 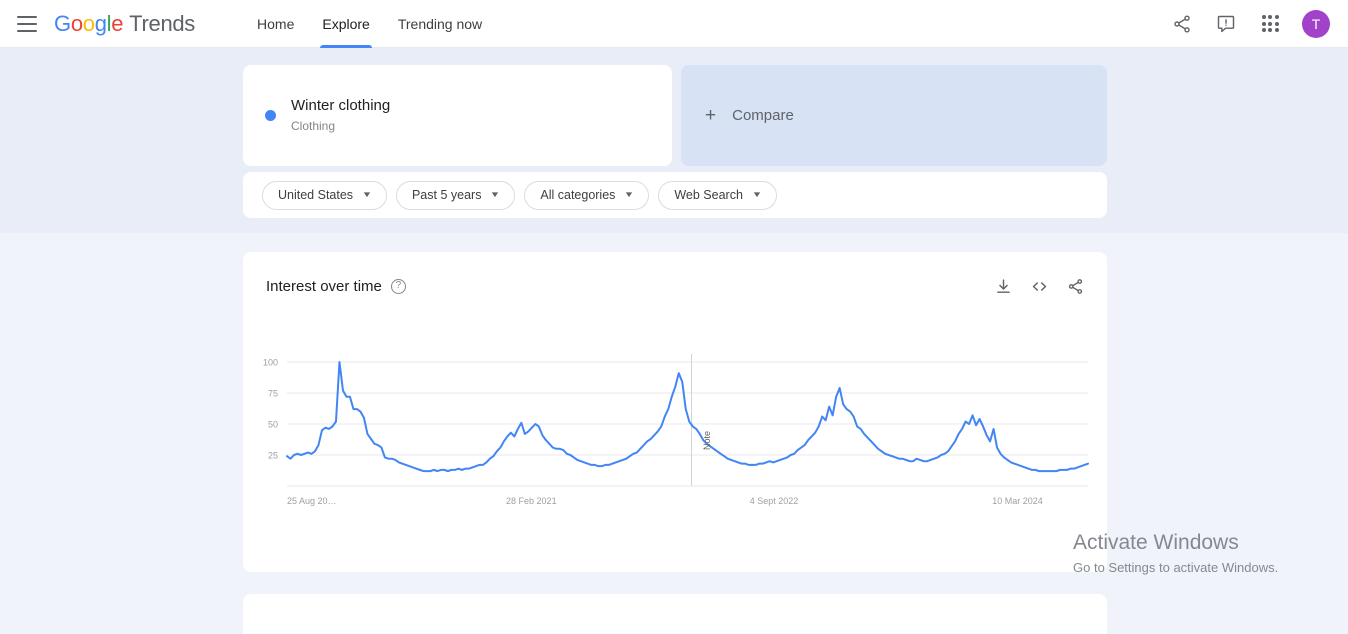 I want to click on logo-letter-g1: G, so click(x=62, y=23).